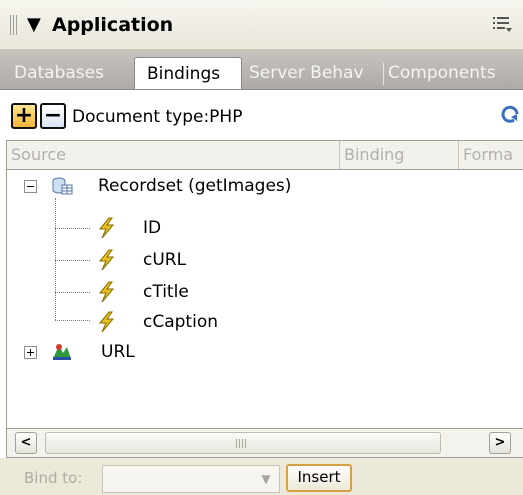 This screenshot has height=495, width=523. What do you see at coordinates (188, 73) in the screenshot?
I see `tab-bindings: Bindings` at bounding box center [188, 73].